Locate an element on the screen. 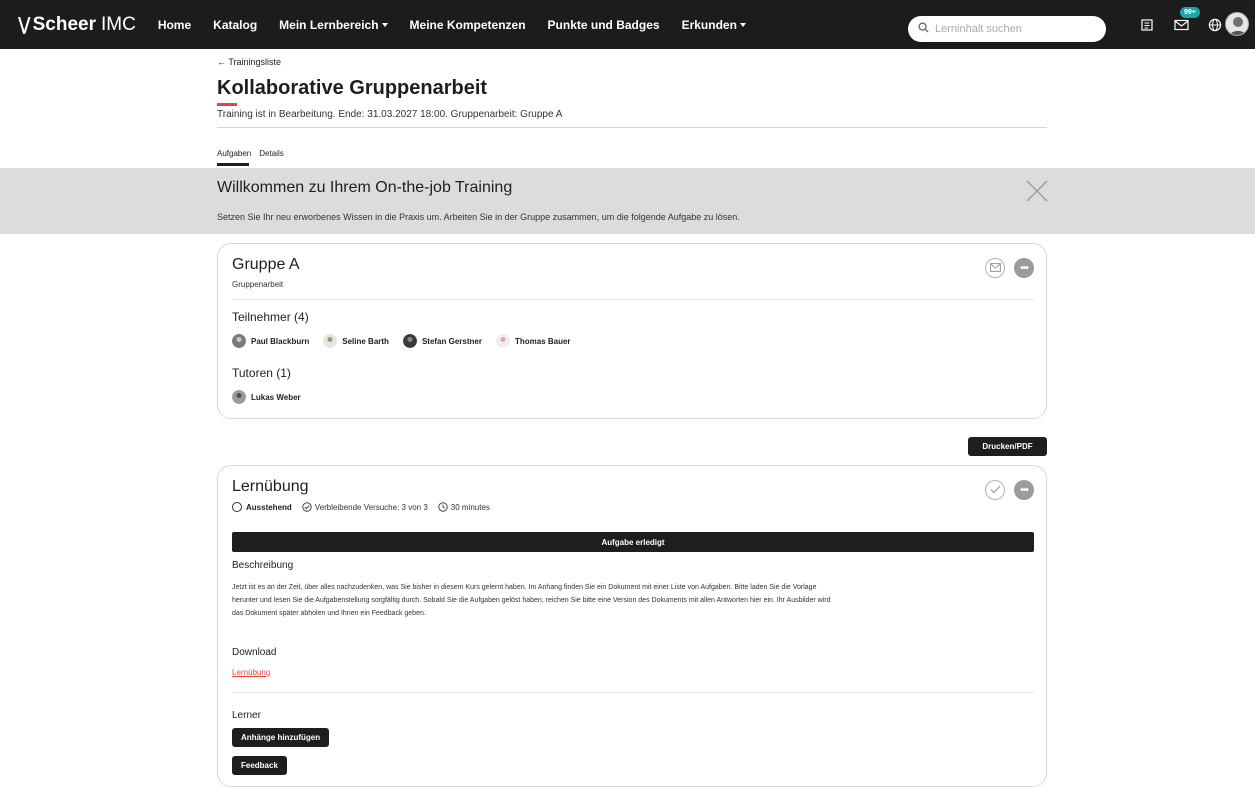 This screenshot has height=787, width=1255. brand-subname: IMC is located at coordinates (118, 24).